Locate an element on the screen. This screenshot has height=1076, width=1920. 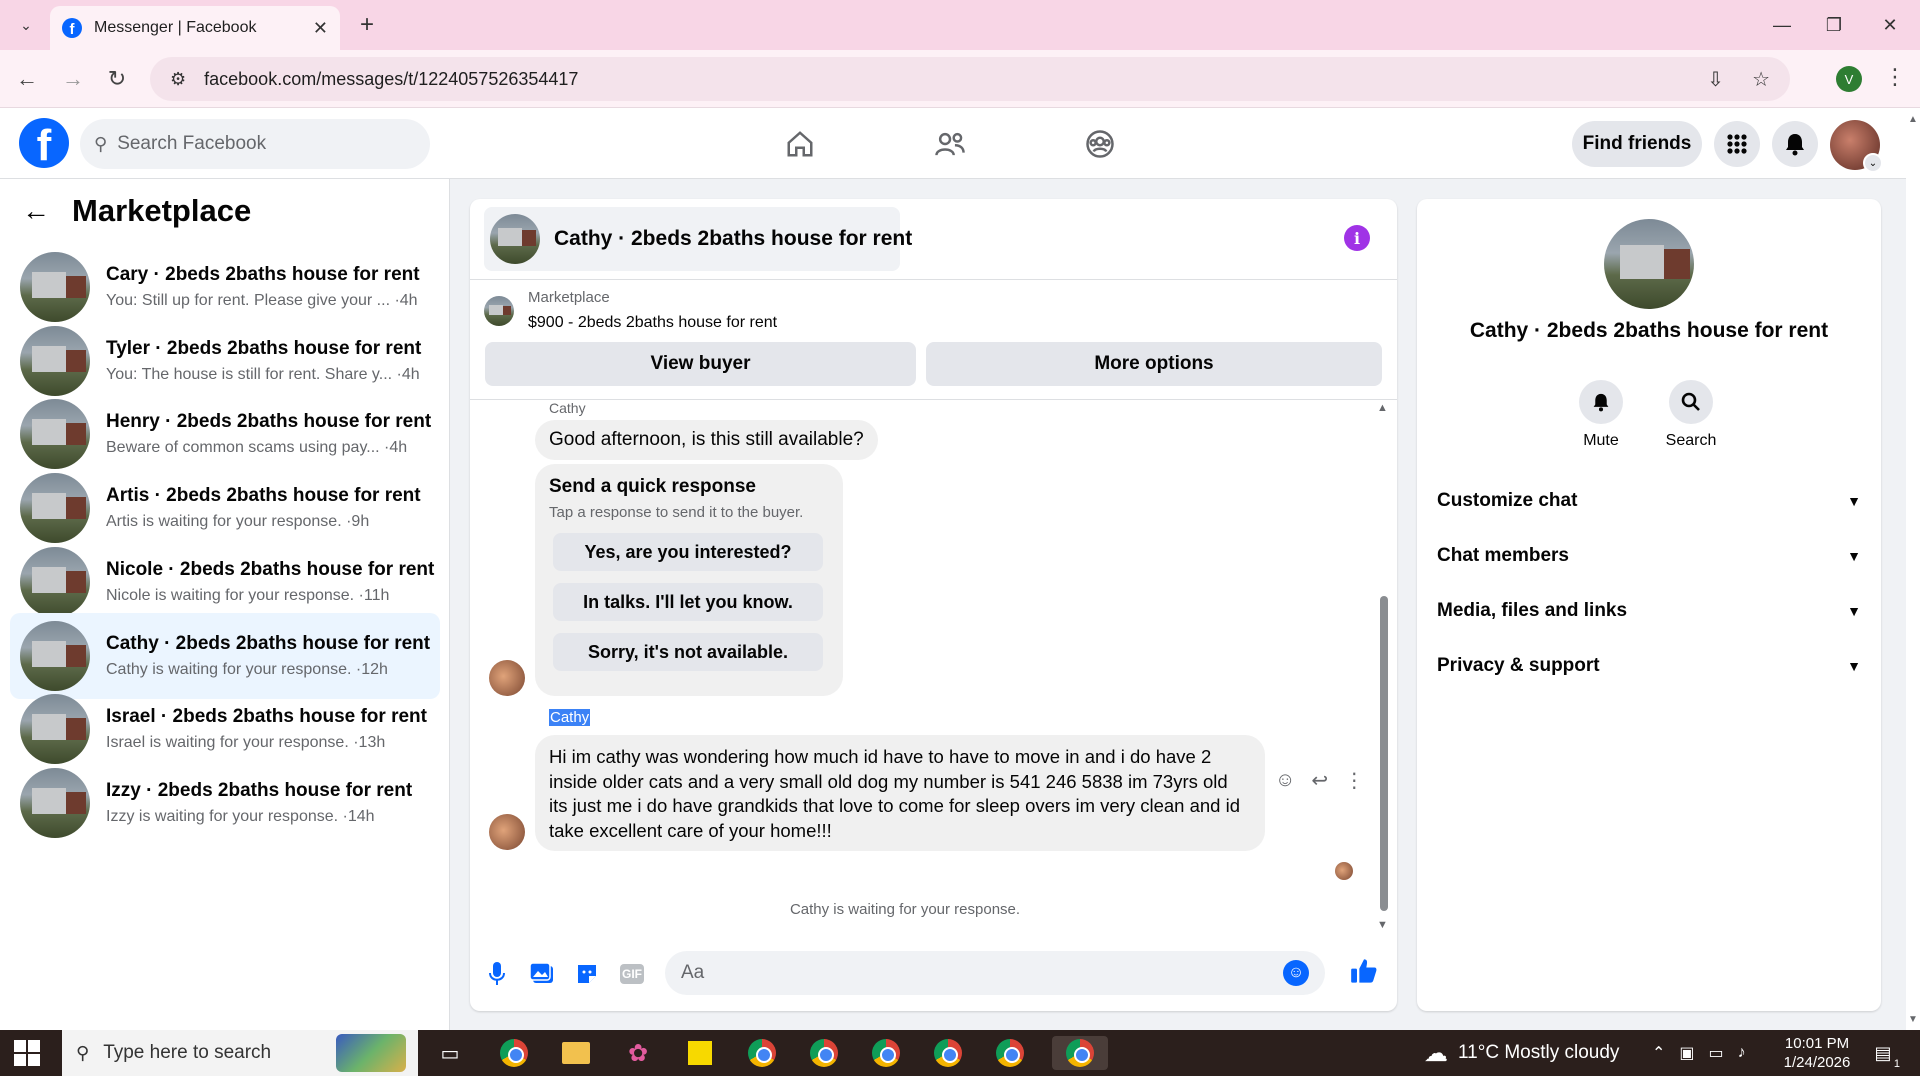
reload-icon: ↻ is located at coordinates (117, 79).